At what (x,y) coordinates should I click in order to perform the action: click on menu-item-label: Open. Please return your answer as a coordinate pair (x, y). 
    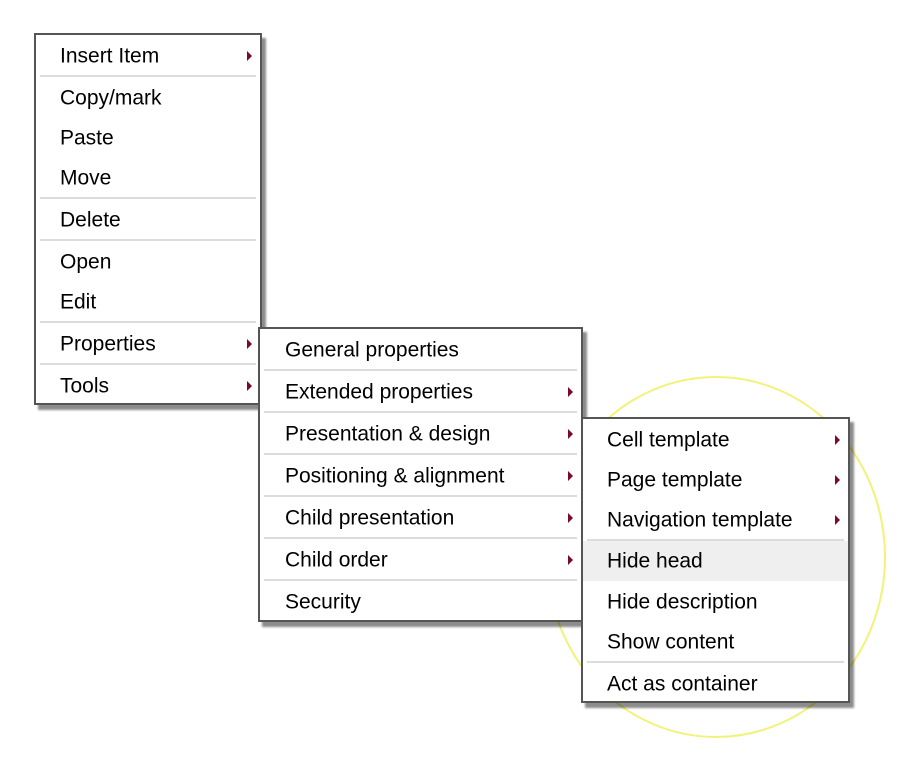
    Looking at the image, I should click on (86, 262).